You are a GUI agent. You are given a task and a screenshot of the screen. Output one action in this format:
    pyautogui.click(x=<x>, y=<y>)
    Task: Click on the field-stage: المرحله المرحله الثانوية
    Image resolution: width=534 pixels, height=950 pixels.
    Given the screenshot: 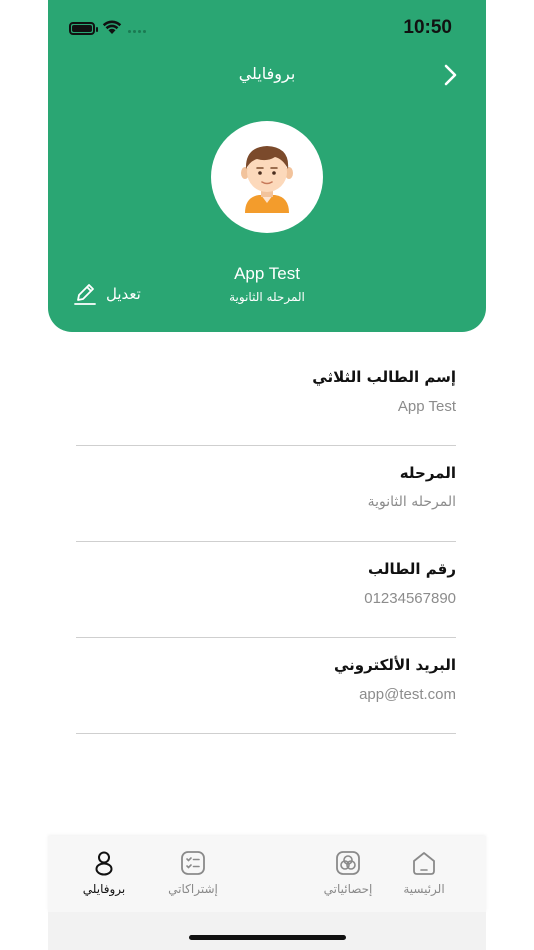 What is the action you would take?
    pyautogui.click(x=266, y=494)
    